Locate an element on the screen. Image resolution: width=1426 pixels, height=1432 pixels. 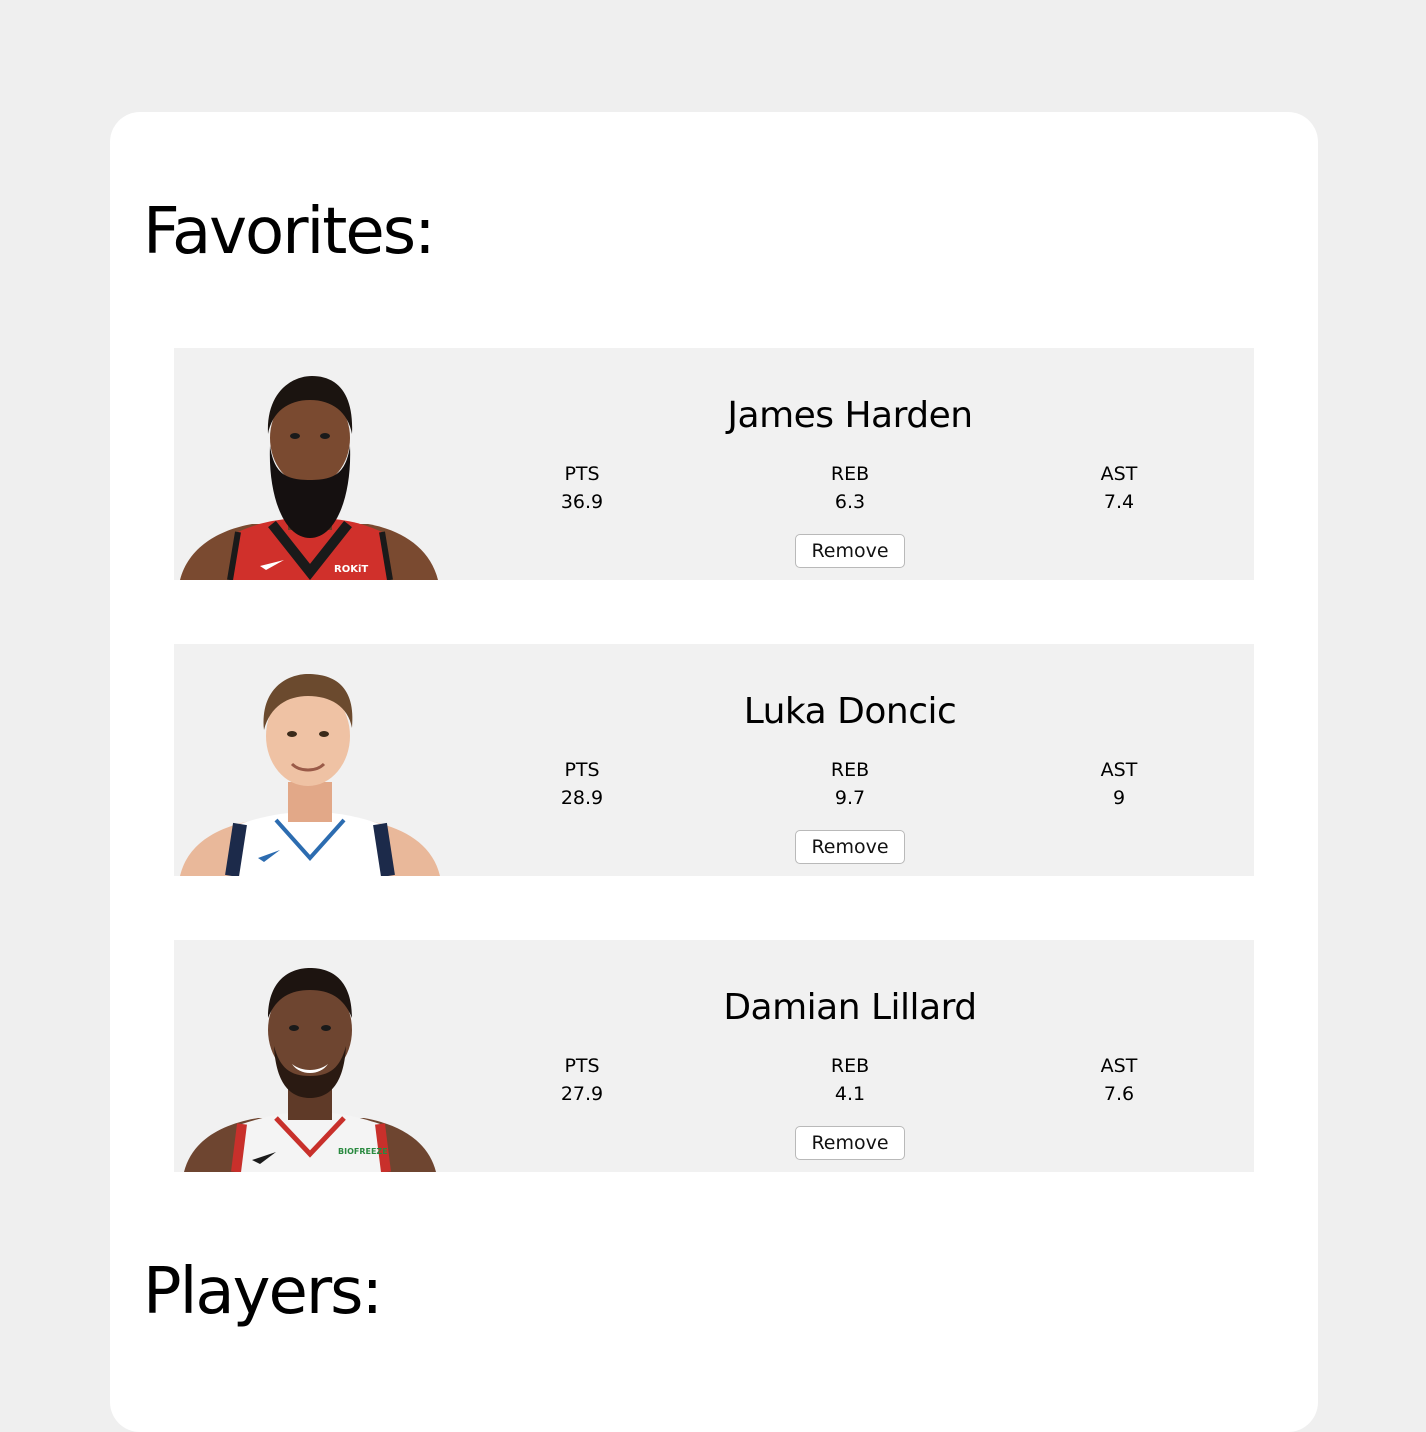
stat-reb: REB 9.7 is located at coordinates (850, 784).